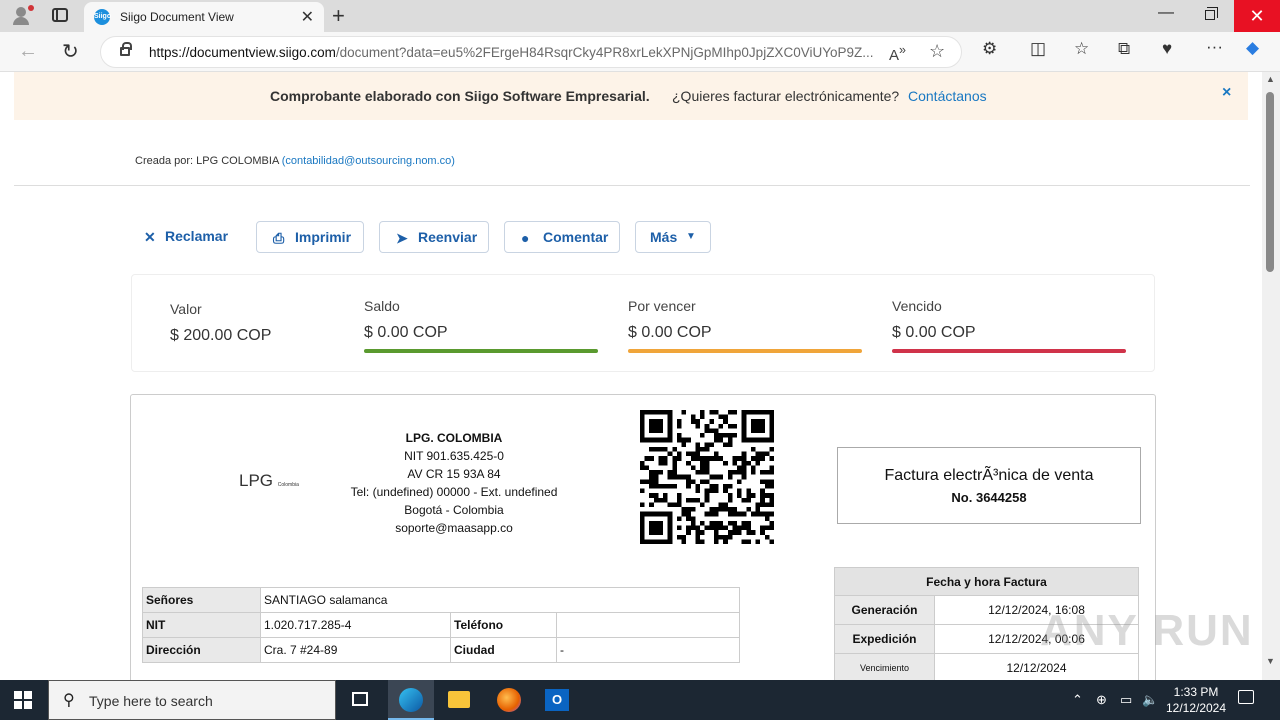 This screenshot has height=720, width=1280. Describe the element at coordinates (361, 700) in the screenshot. I see `task-view-icon` at that location.